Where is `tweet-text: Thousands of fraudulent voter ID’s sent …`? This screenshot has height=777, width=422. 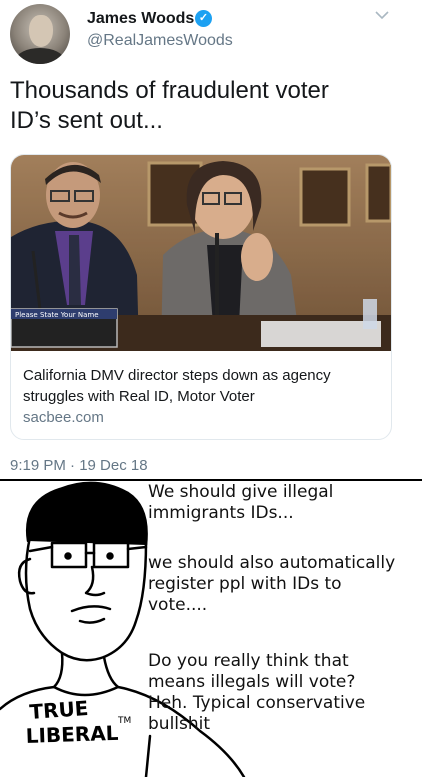
tweet-text: Thousands of fraudulent voter ID’s sent … is located at coordinates (210, 106).